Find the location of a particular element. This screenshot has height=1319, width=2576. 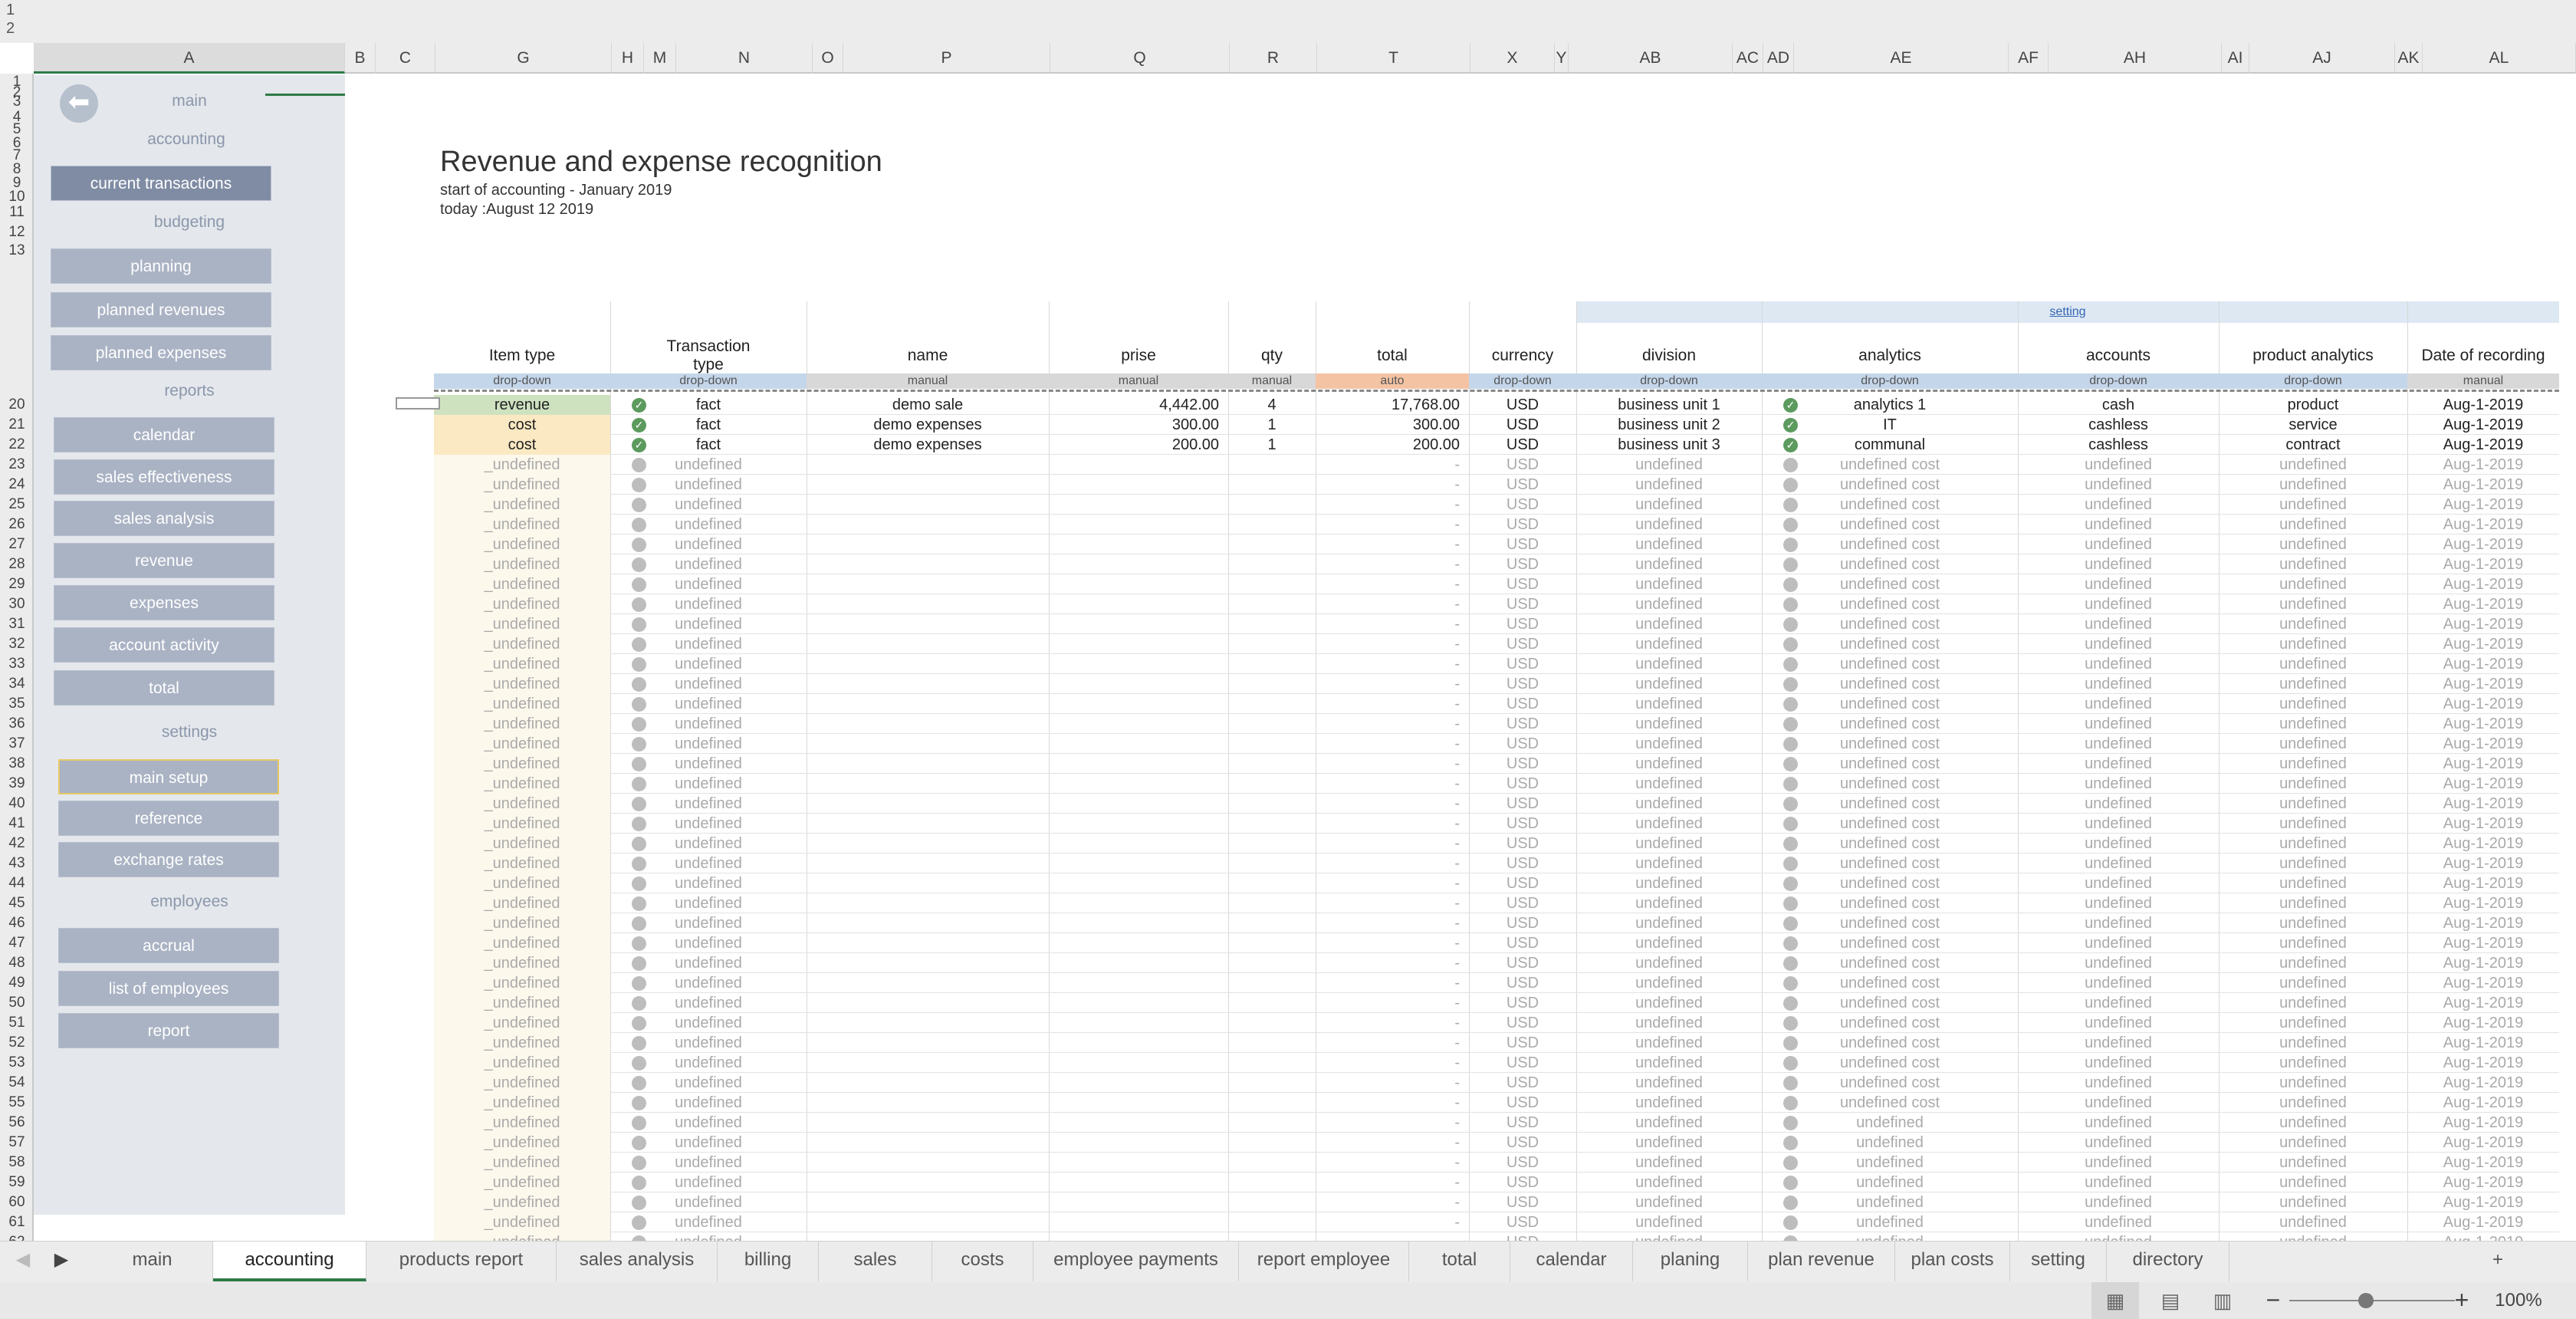

column-header-p: P is located at coordinates (946, 58).